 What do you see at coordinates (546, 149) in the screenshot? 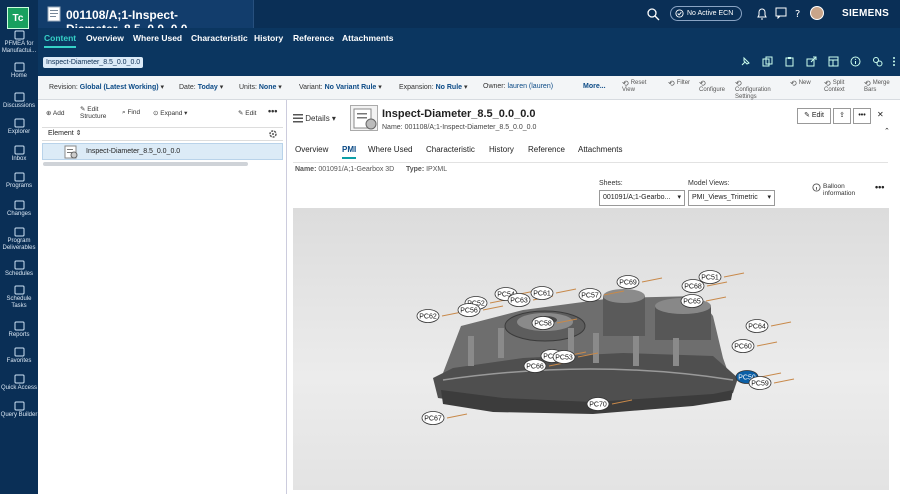
I see `subtab-reference: Reference` at bounding box center [546, 149].